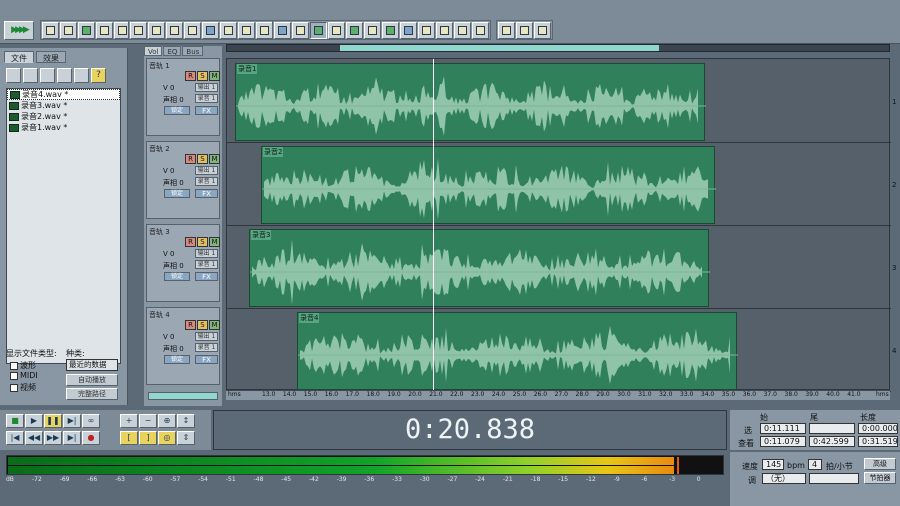 The image size is (900, 506). What do you see at coordinates (408, 30) in the screenshot?
I see `envelope-button` at bounding box center [408, 30].